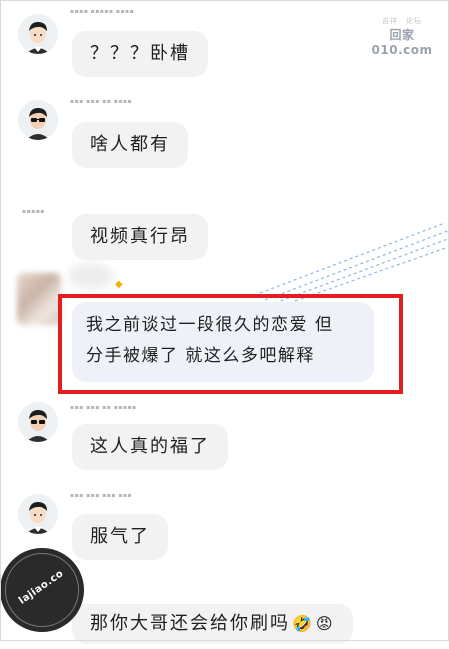 This screenshot has width=449, height=649. I want to click on message-bubble: 那你大哥还会给你刷吗 🤣 😡, so click(212, 624).